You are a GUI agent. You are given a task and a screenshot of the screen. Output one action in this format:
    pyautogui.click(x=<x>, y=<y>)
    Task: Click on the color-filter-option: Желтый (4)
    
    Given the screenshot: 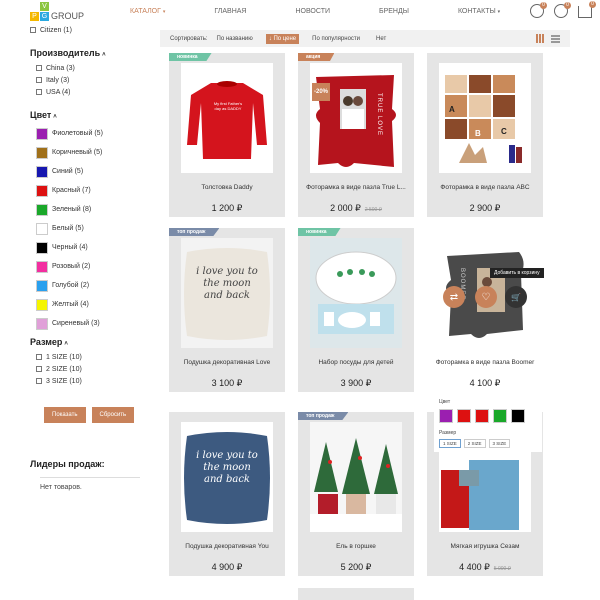 What is the action you would take?
    pyautogui.click(x=88, y=304)
    